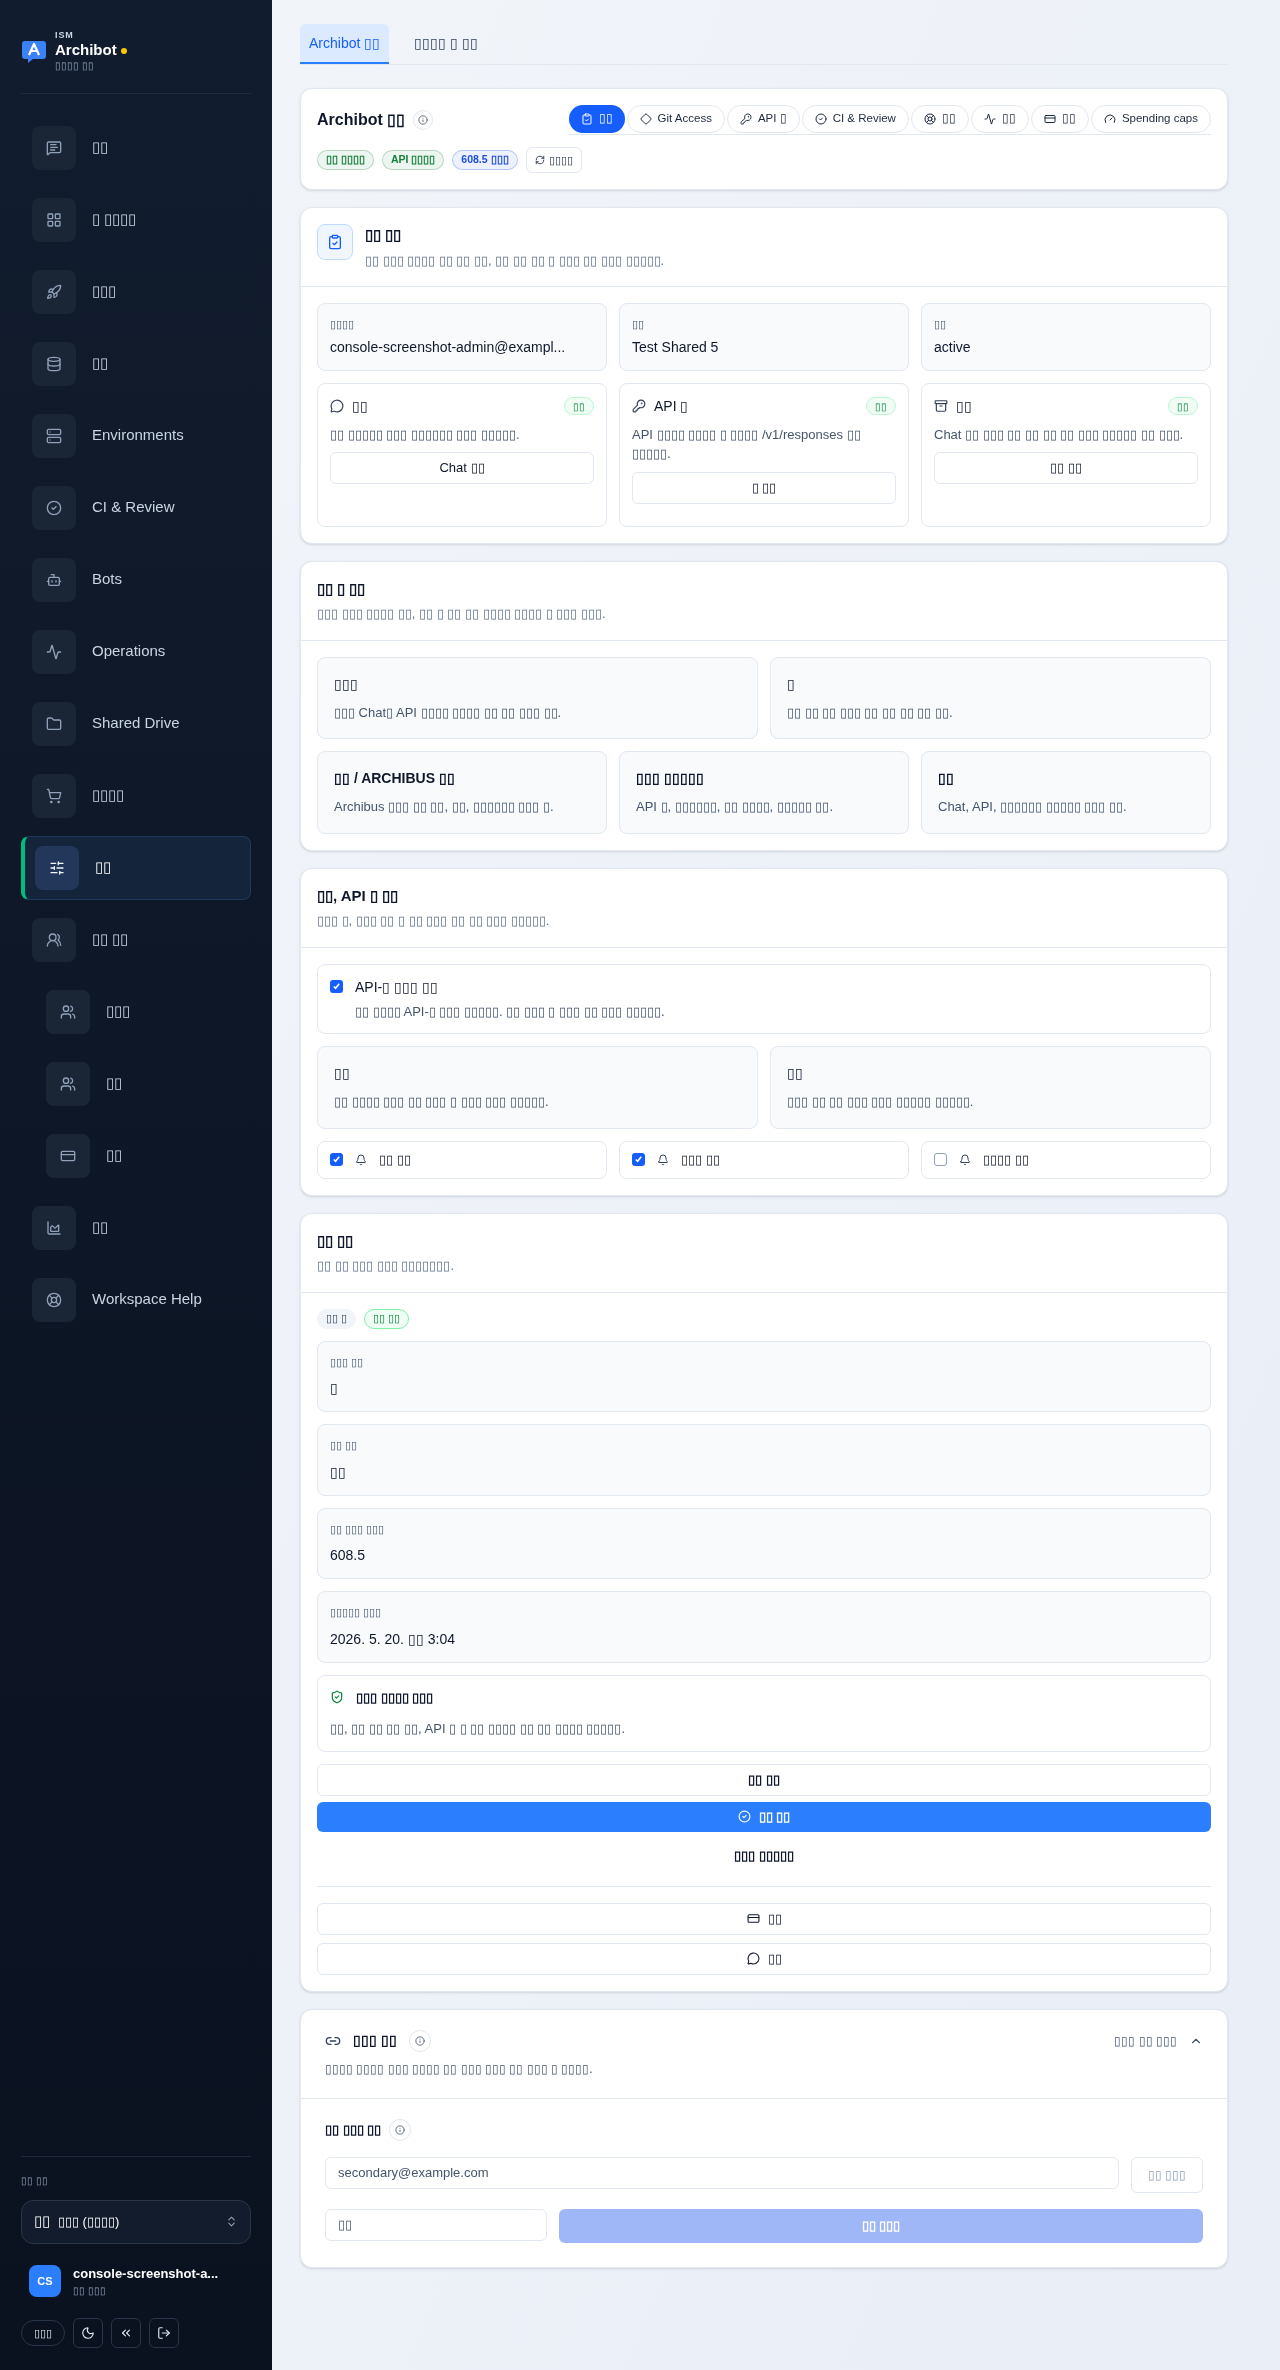 The image size is (1280, 2370). I want to click on field-value: ▯, so click(334, 1388).